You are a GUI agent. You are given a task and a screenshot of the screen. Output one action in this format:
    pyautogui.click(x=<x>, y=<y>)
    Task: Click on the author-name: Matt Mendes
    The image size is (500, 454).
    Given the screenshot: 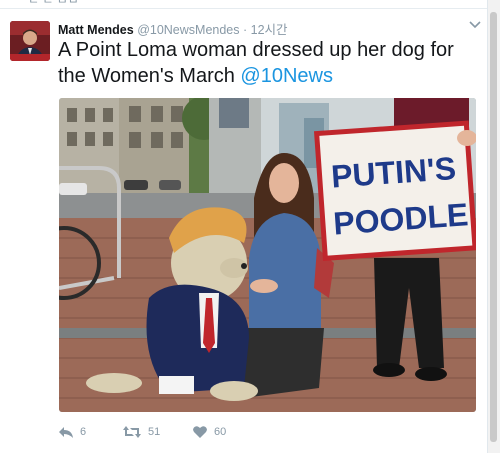 What is the action you would take?
    pyautogui.click(x=96, y=30)
    